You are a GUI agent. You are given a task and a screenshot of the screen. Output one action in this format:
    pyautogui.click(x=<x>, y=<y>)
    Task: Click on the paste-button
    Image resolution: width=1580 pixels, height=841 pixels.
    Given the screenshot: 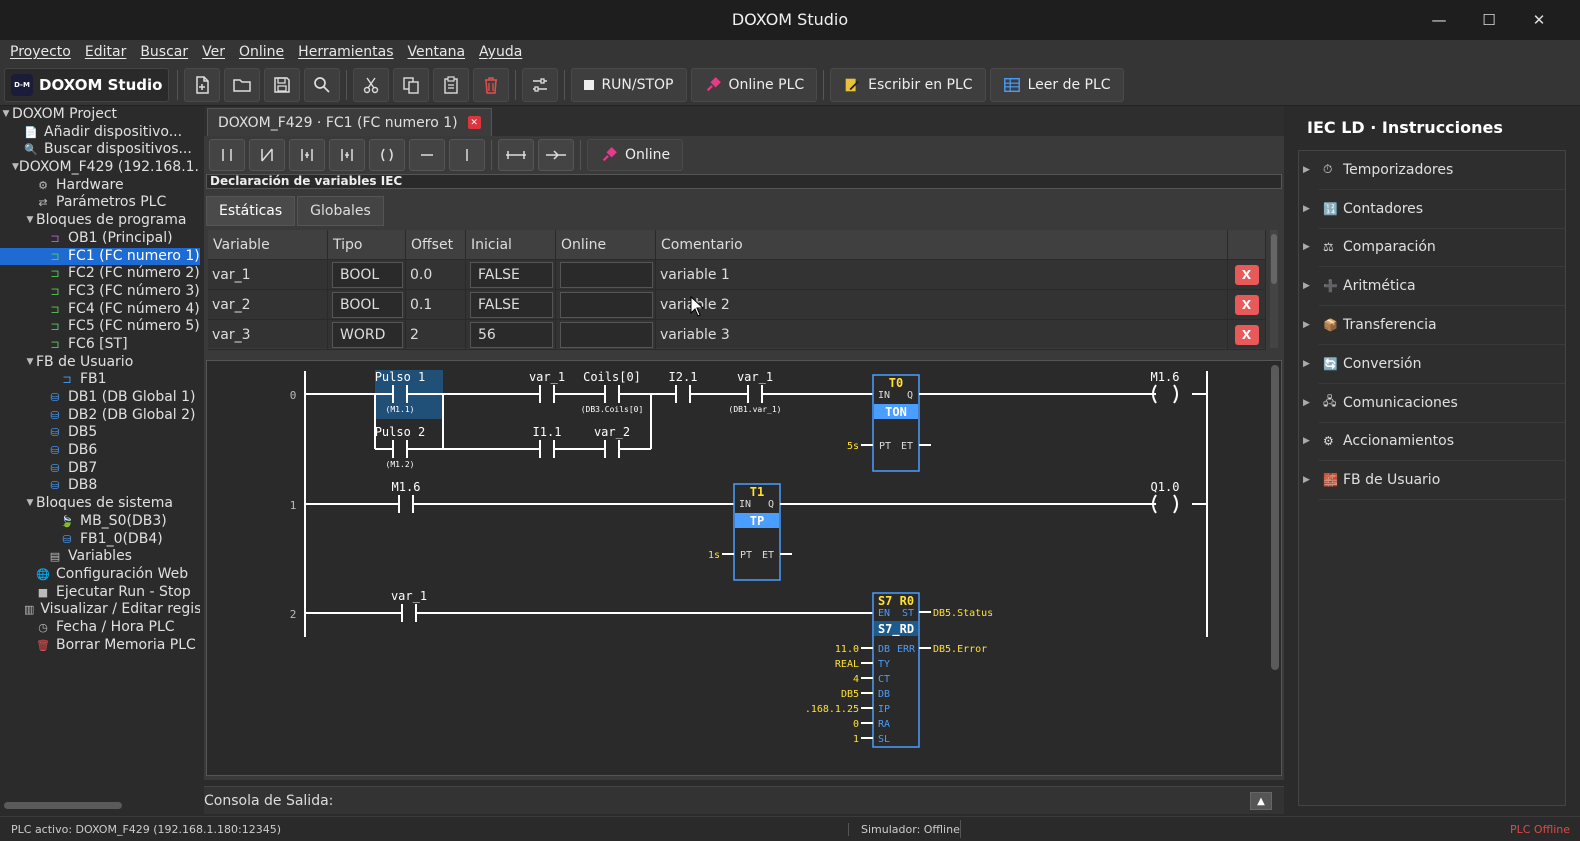 What is the action you would take?
    pyautogui.click(x=451, y=84)
    